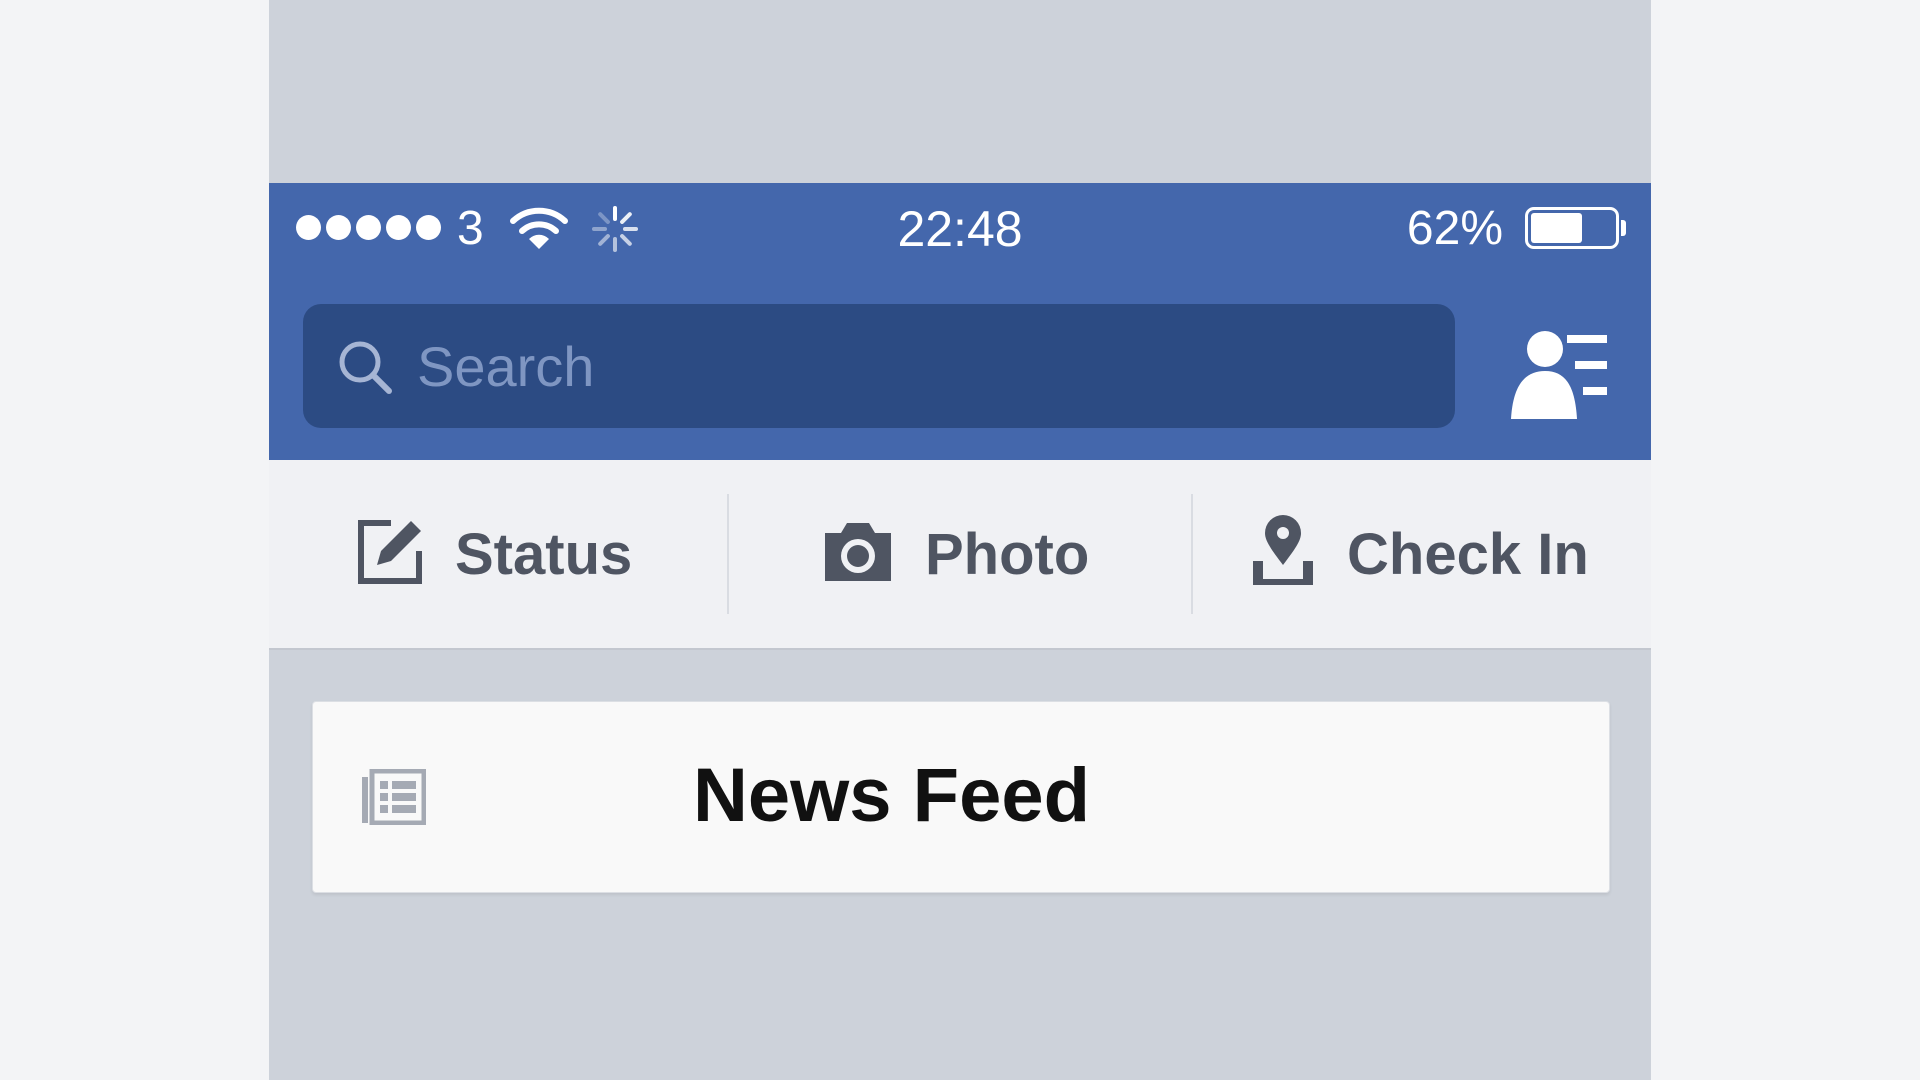 Image resolution: width=1920 pixels, height=1080 pixels. I want to click on composer-bar: Status Photo Check In, so click(960, 555).